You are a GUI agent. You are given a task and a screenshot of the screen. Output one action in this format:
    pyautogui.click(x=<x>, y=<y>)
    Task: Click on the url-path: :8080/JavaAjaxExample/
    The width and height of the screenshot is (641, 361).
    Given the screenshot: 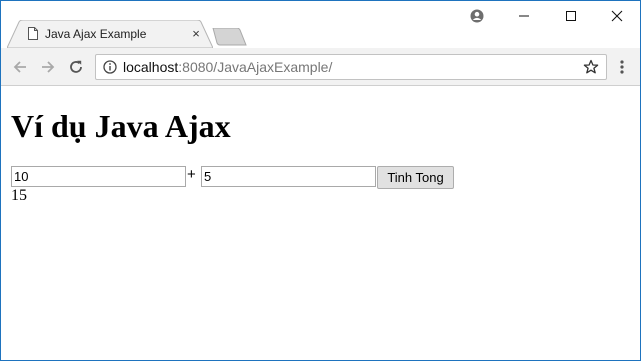 What is the action you would take?
    pyautogui.click(x=255, y=67)
    